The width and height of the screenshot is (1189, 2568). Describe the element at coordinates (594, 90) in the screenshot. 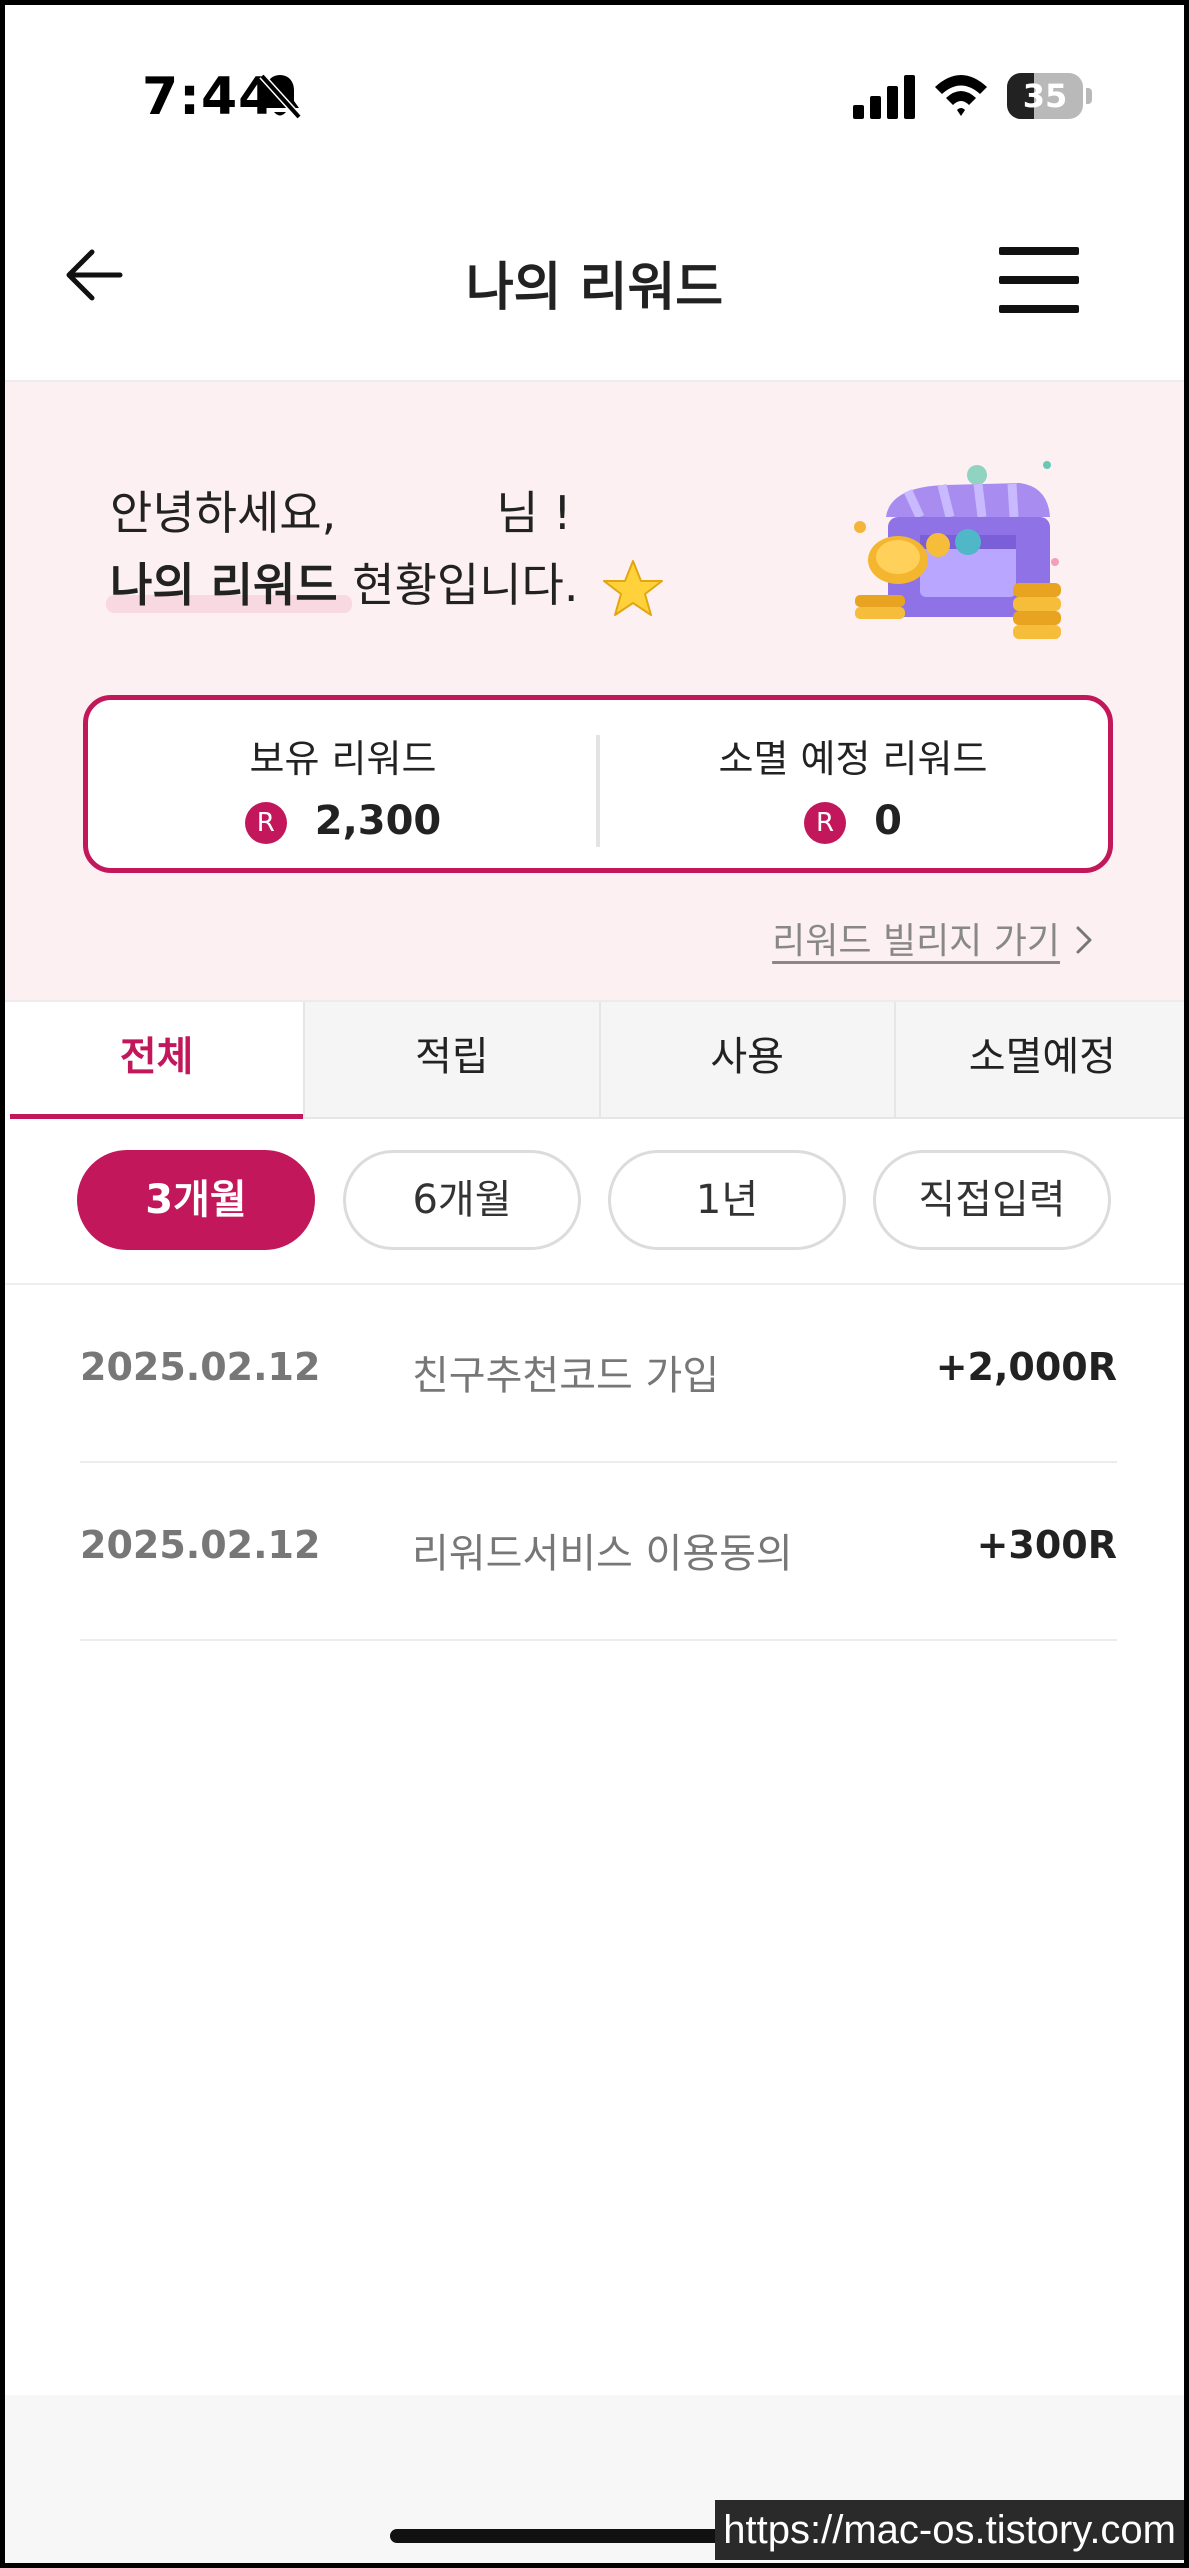

I see `status-bar: 7:44 35` at that location.